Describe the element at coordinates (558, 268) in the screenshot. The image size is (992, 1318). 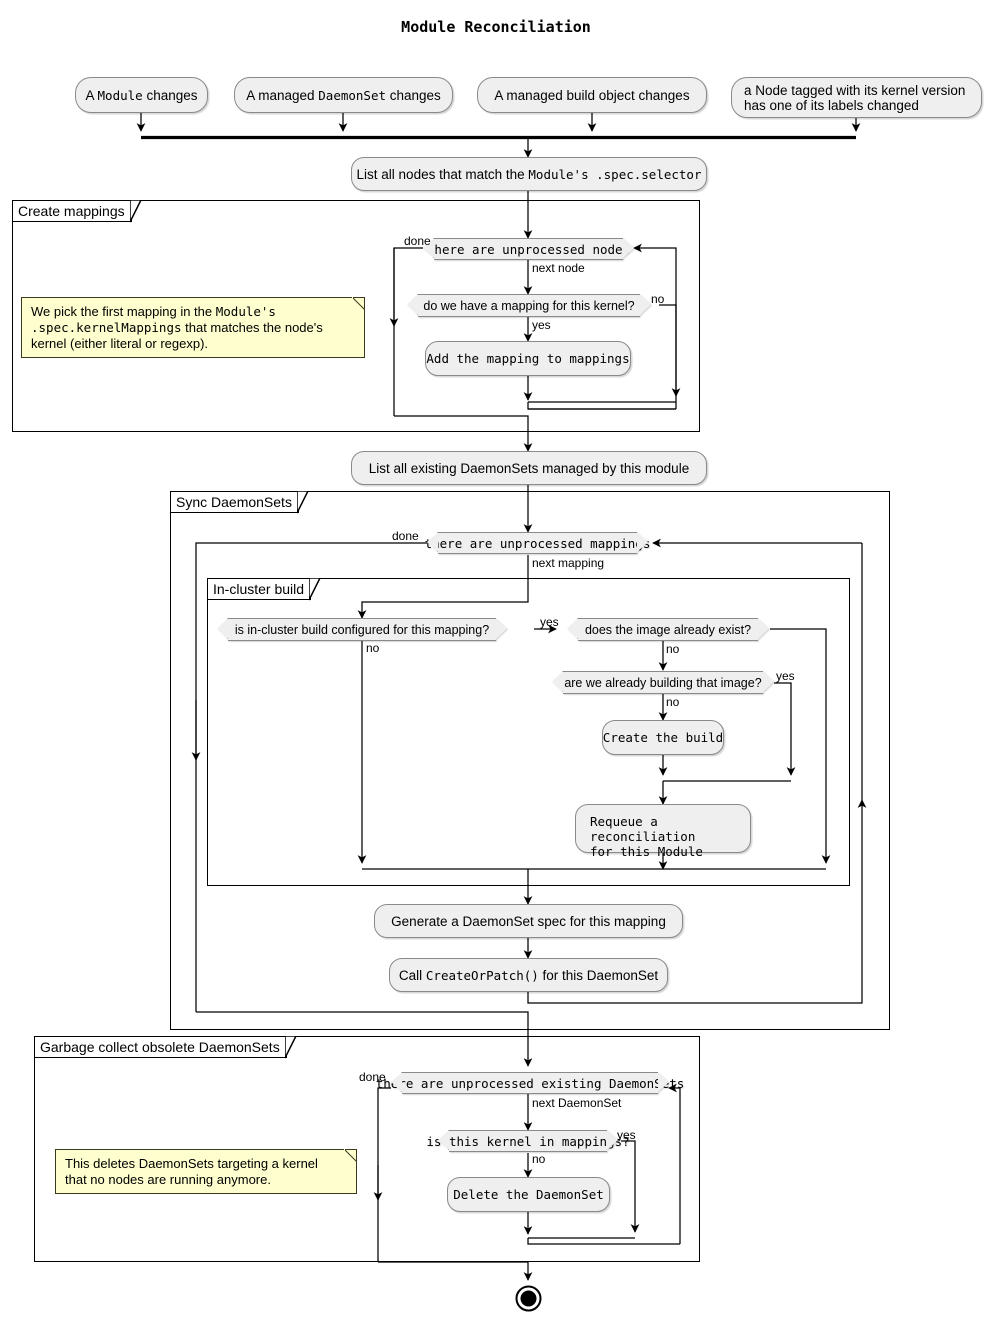
I see `edge-label-next-node: next node` at that location.